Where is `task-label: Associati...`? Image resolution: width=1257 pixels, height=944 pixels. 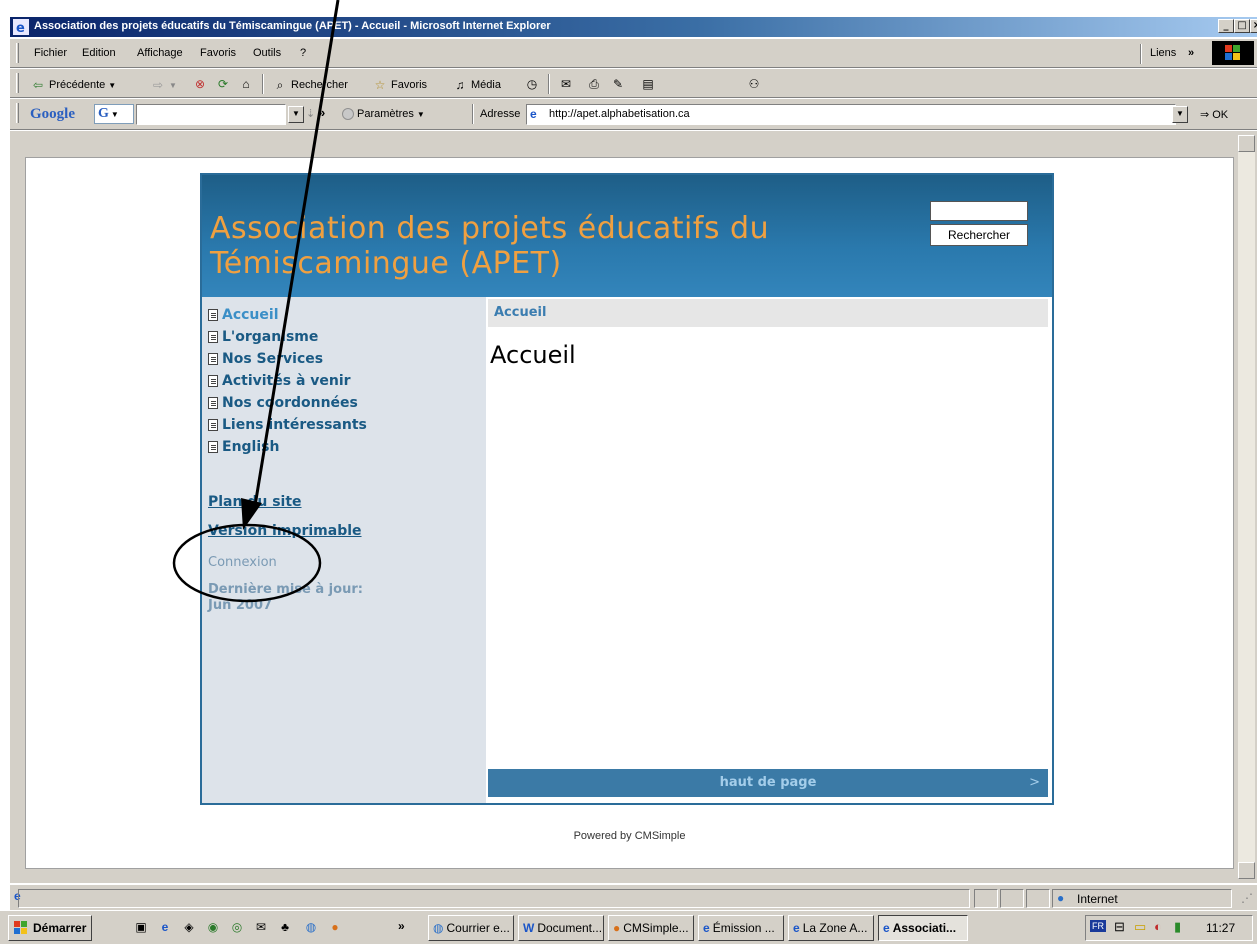 task-label: Associati... is located at coordinates (924, 928).